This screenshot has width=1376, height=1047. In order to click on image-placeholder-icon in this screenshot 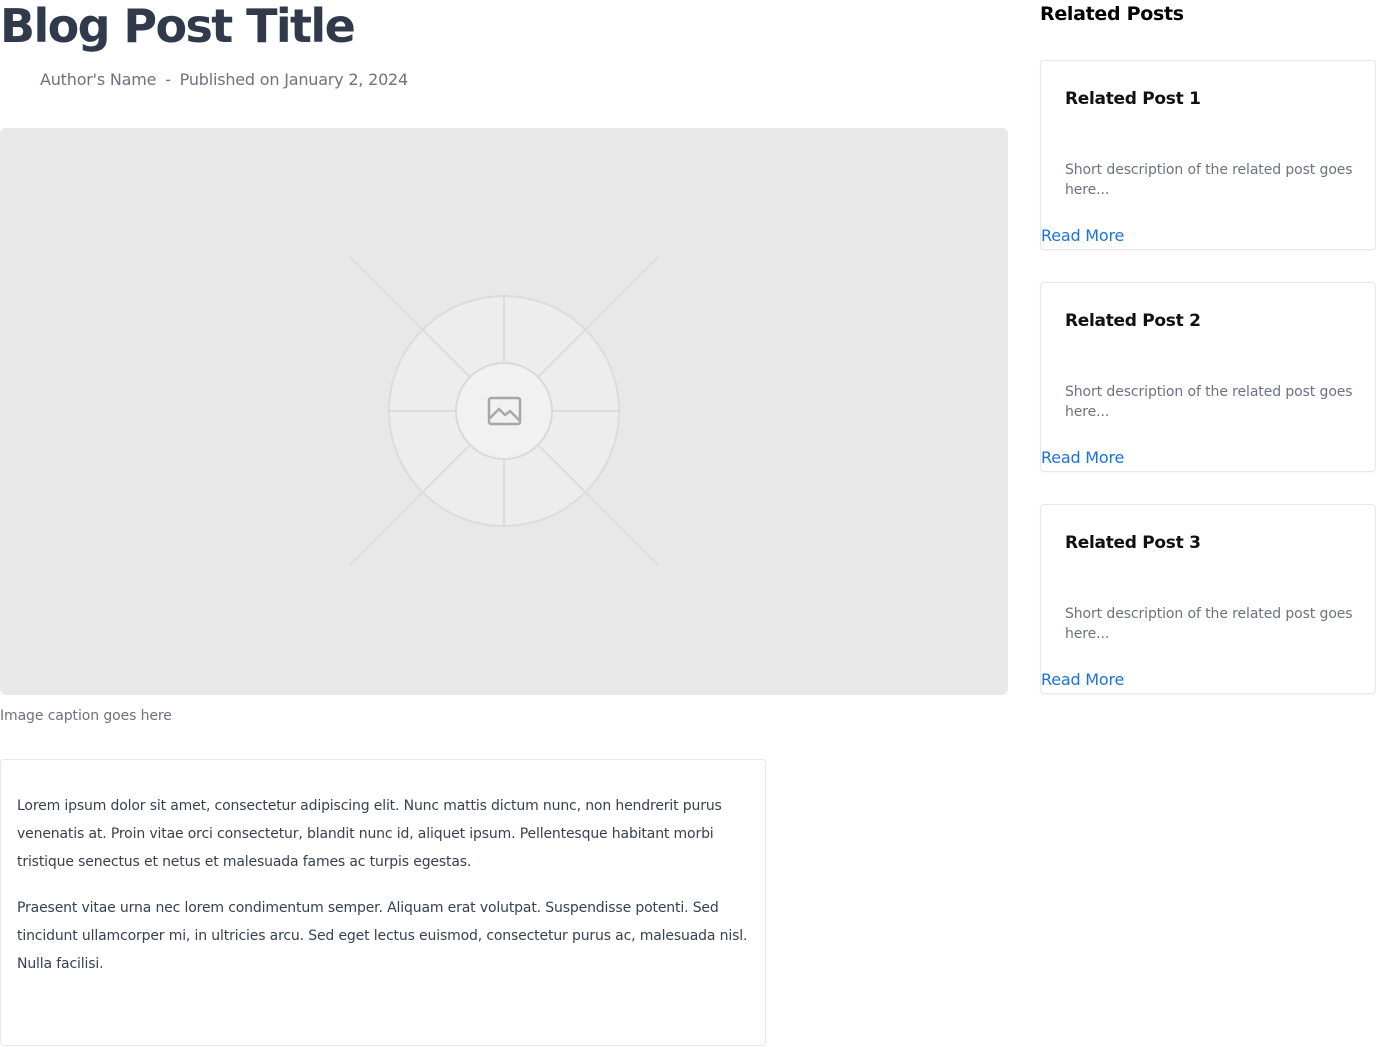, I will do `click(504, 411)`.